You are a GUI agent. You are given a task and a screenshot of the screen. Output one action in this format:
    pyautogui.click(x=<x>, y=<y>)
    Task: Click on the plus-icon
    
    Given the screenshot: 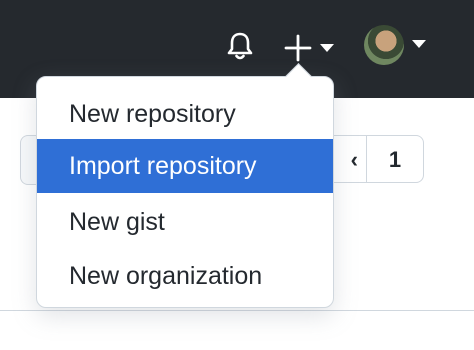 What is the action you would take?
    pyautogui.click(x=298, y=48)
    